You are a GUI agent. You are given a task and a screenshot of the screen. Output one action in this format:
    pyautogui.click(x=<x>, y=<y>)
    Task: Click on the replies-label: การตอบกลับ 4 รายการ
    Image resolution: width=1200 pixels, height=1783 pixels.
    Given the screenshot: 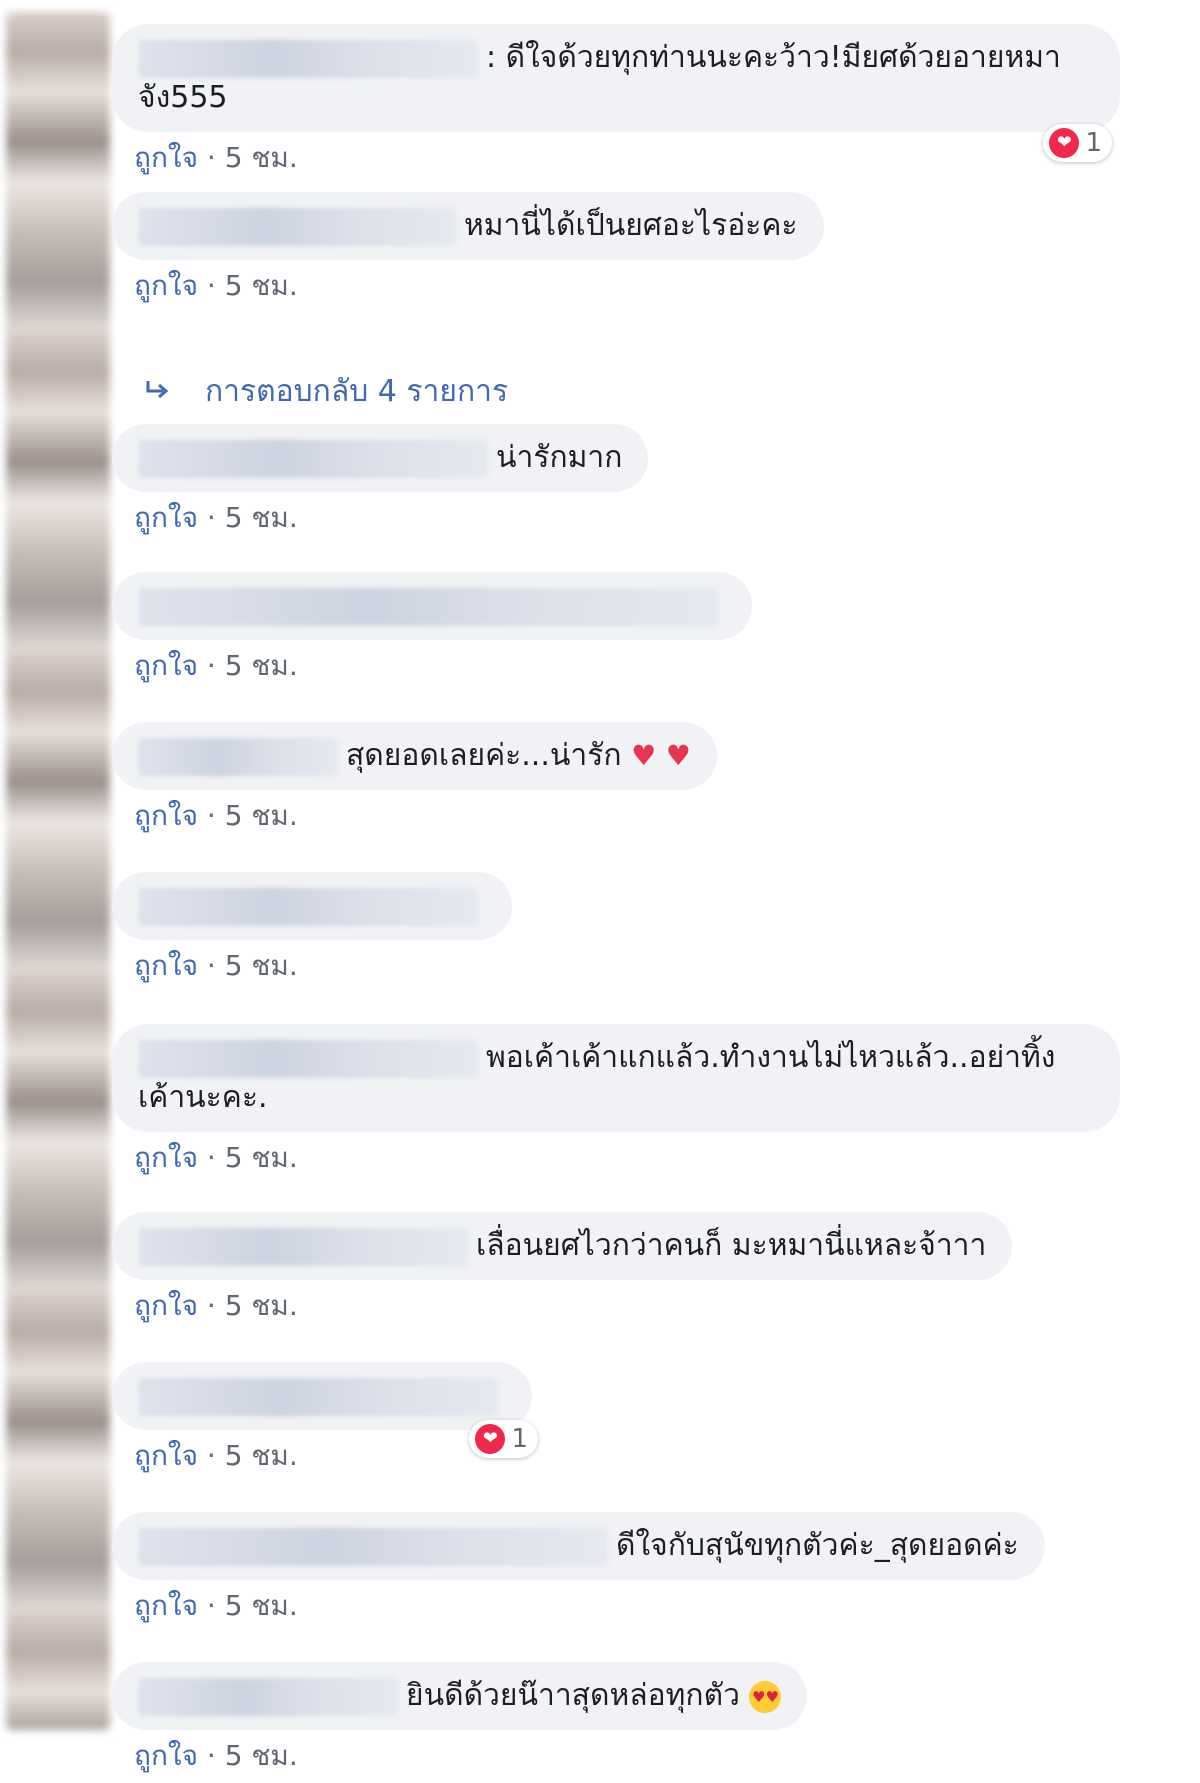 What is the action you would take?
    pyautogui.click(x=357, y=391)
    